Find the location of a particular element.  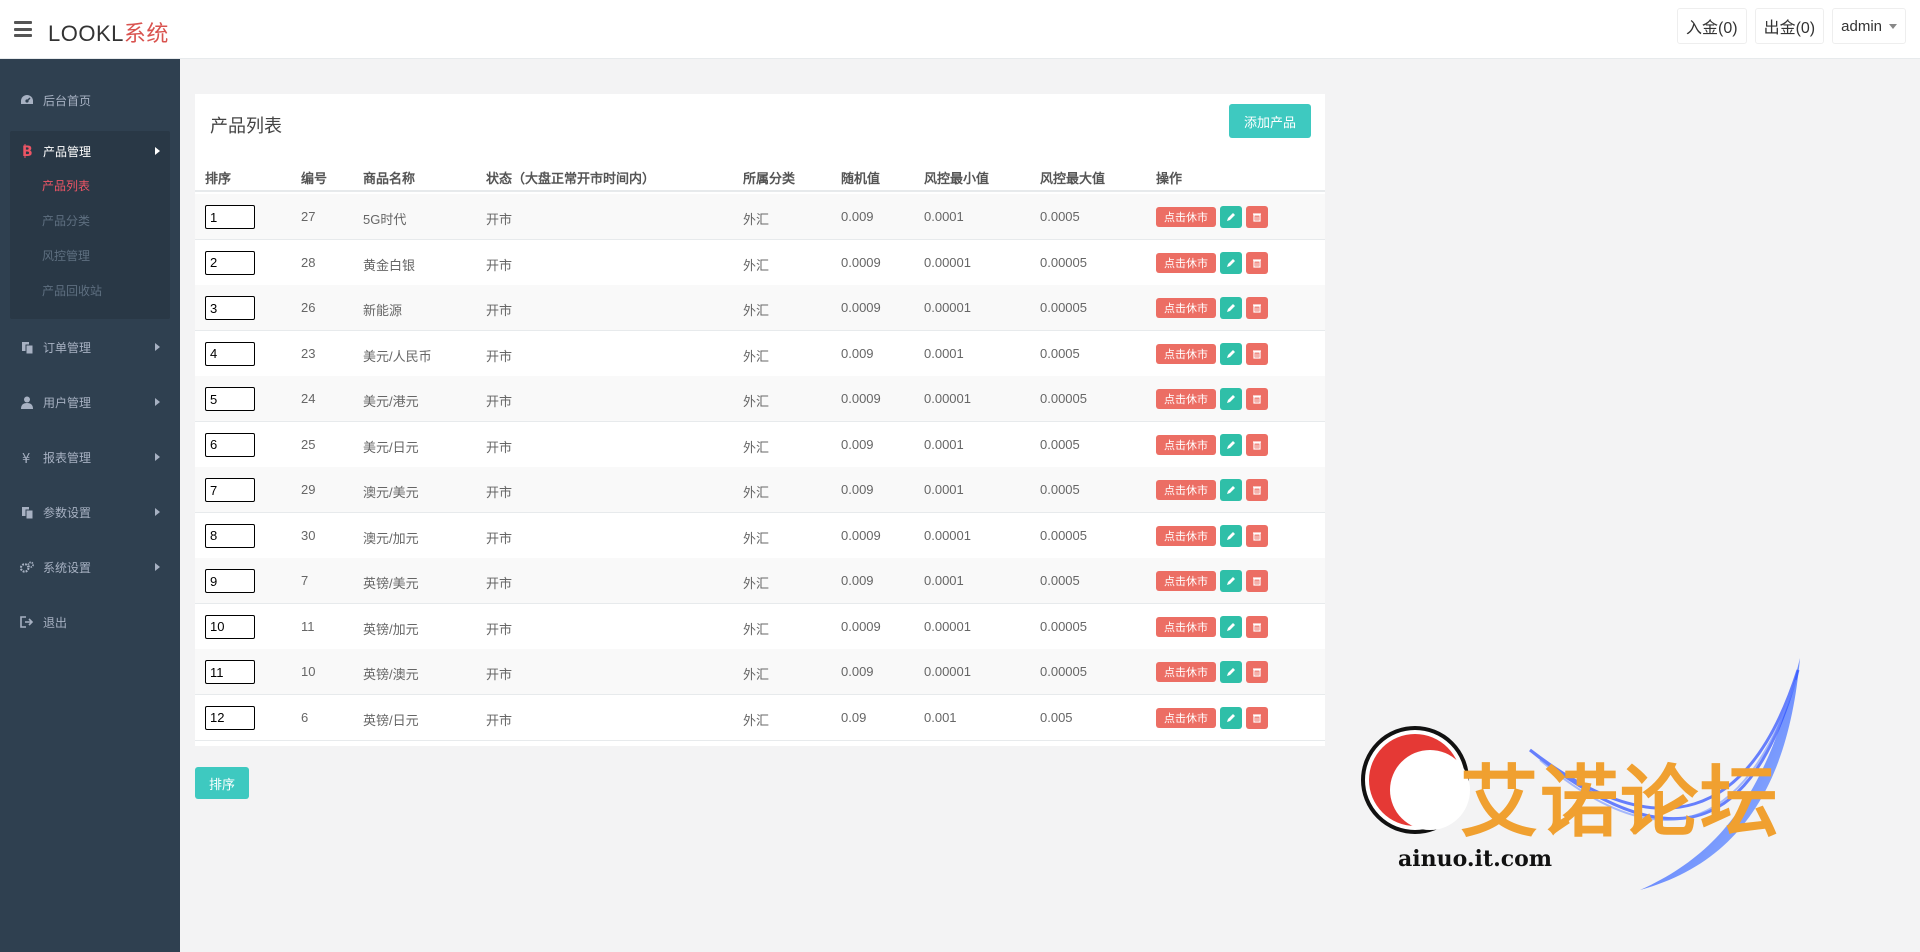

add-product-button: 添加产品 is located at coordinates (1270, 121).